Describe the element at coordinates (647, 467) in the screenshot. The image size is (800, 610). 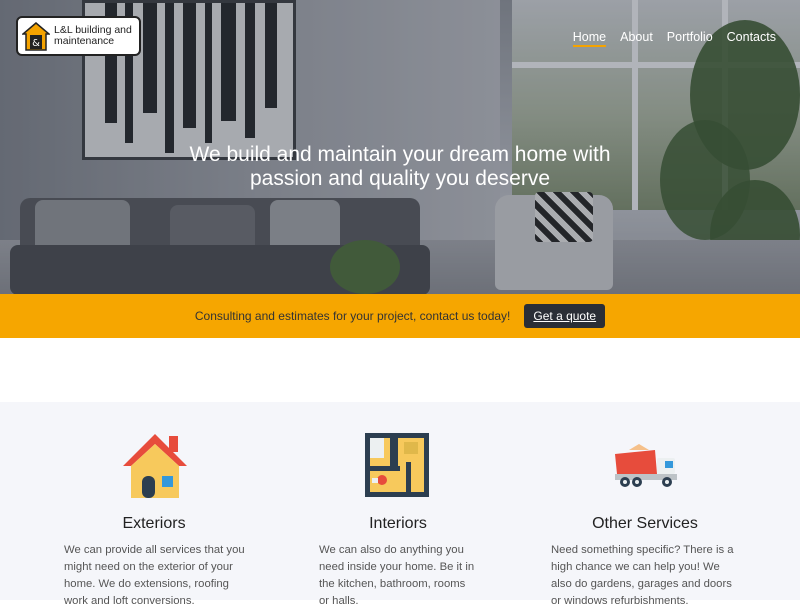
I see `dump-truck-icon` at that location.